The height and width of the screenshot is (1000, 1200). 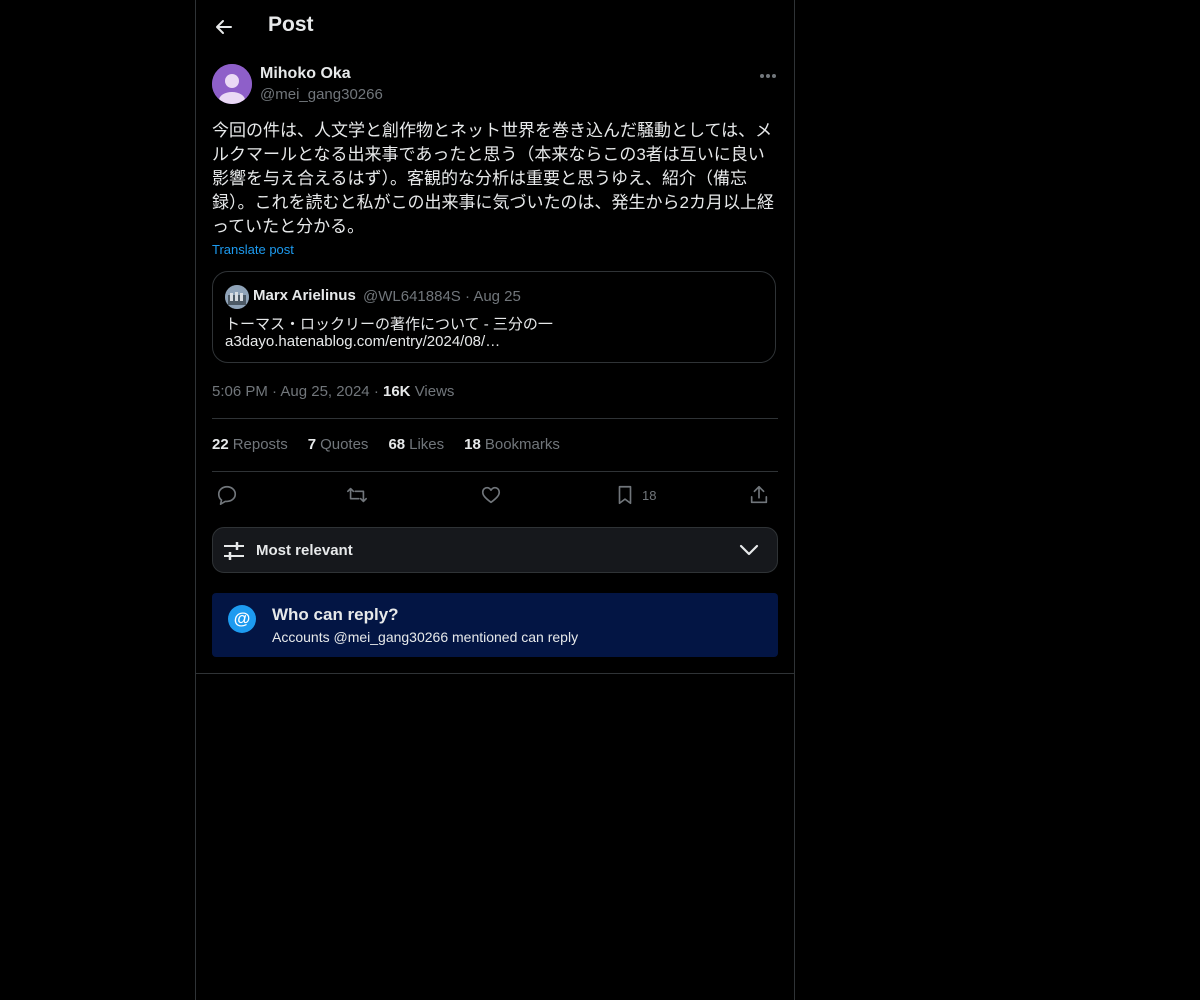 What do you see at coordinates (625, 495) in the screenshot?
I see `bookmark-icon` at bounding box center [625, 495].